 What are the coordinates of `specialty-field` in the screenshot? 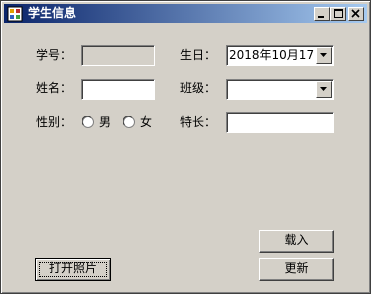 It's located at (280, 122).